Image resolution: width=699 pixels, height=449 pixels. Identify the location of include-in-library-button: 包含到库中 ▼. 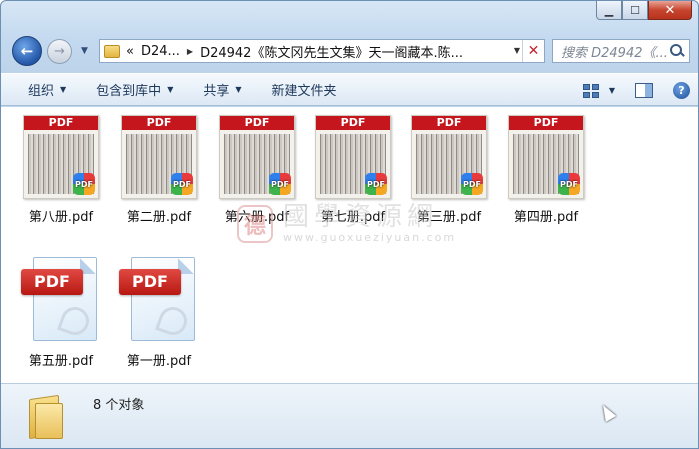
(134, 89).